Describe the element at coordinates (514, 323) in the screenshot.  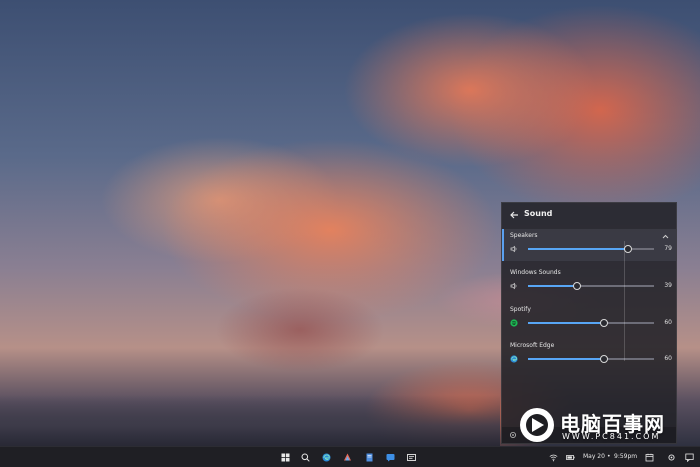
I see `spotify-icon` at that location.